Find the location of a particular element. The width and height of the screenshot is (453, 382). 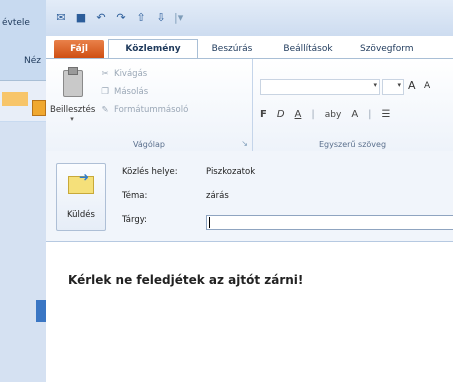

dialog-launcher-icon: ↘ is located at coordinates (244, 143).